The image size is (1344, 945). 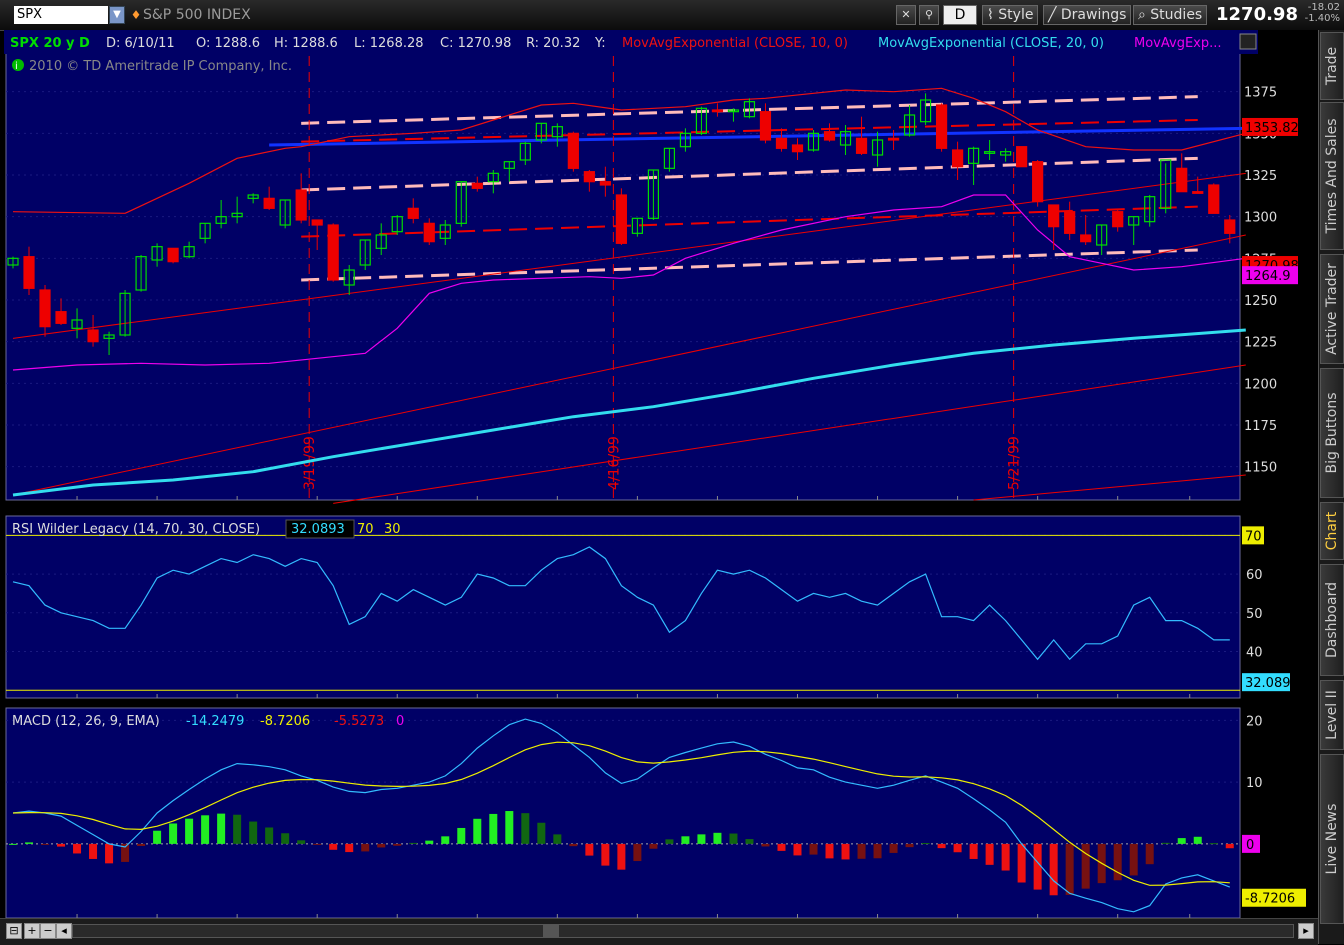 What do you see at coordinates (392, 529) in the screenshot?
I see `rsi-lower-readout: 30` at bounding box center [392, 529].